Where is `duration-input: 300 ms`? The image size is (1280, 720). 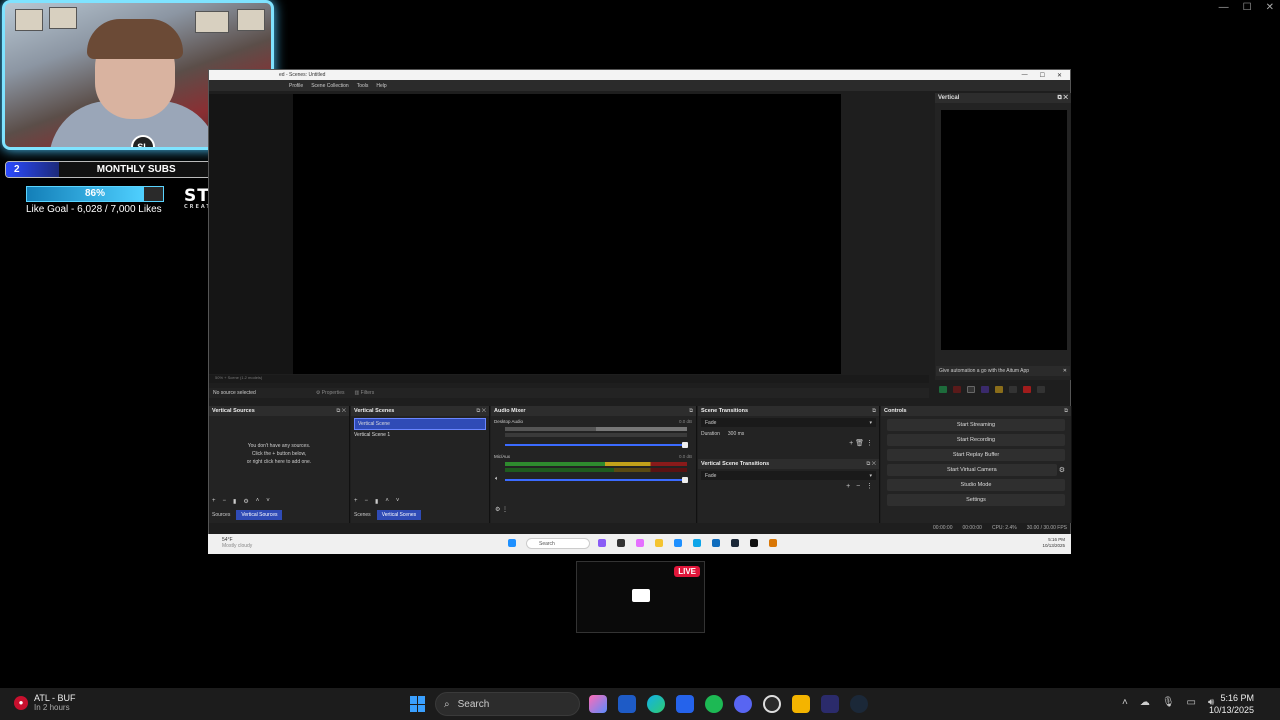
duration-input: 300 ms is located at coordinates (736, 434).